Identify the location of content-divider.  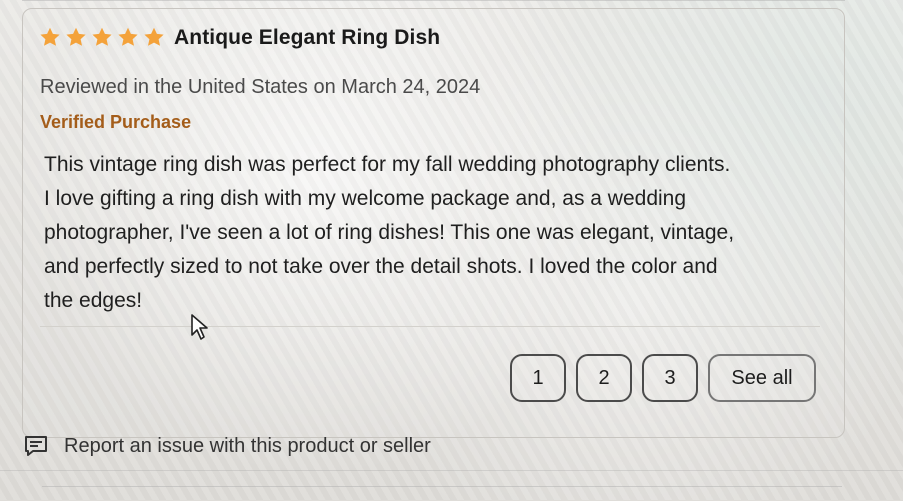
(430, 326).